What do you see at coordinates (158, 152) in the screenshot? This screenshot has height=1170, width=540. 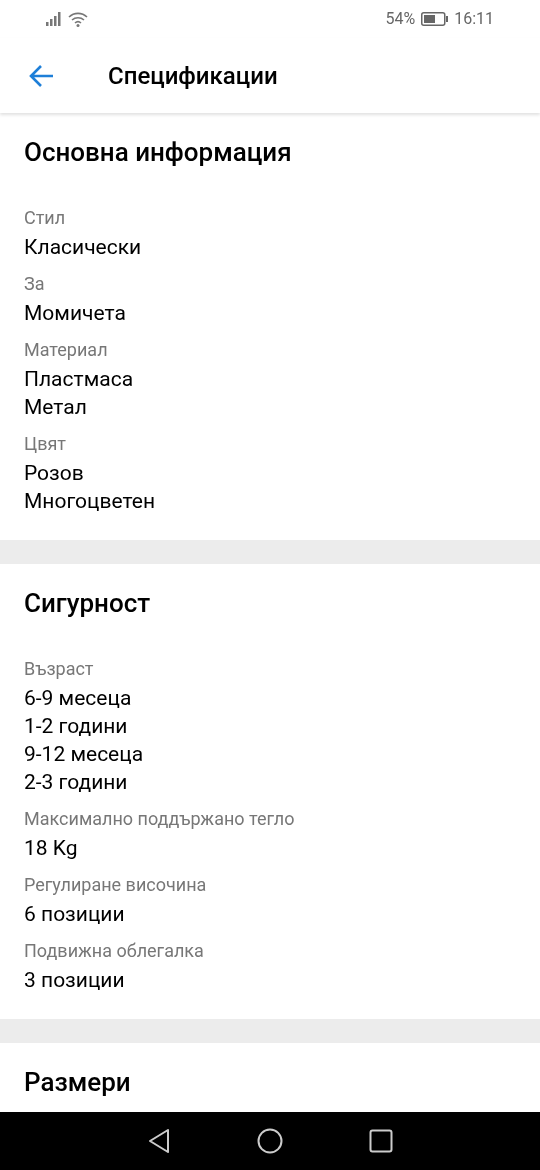 I see `section-title: Основна информация` at bounding box center [158, 152].